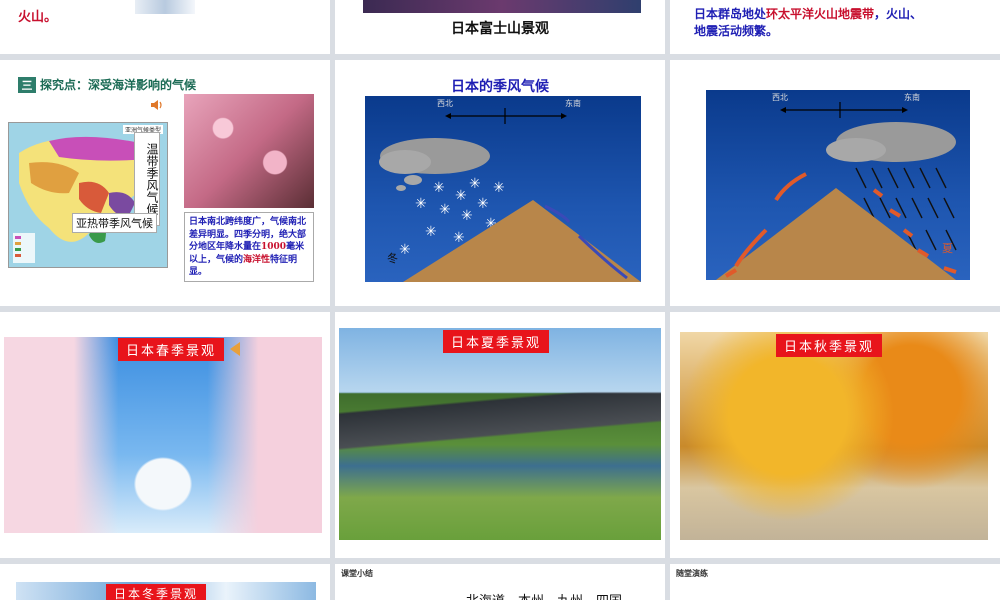 The width and height of the screenshot is (1000, 600). I want to click on slide-thumbnail-6: 西北 东南 夏, so click(835, 183).